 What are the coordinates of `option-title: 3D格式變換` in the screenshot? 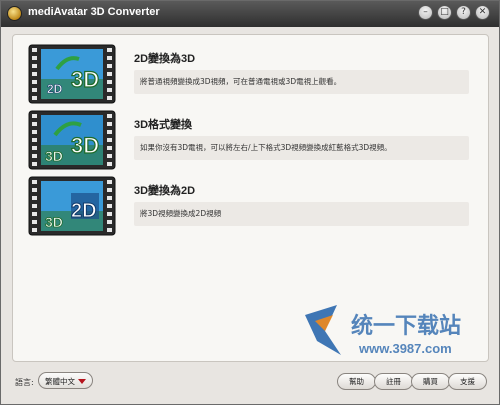 It's located at (163, 124).